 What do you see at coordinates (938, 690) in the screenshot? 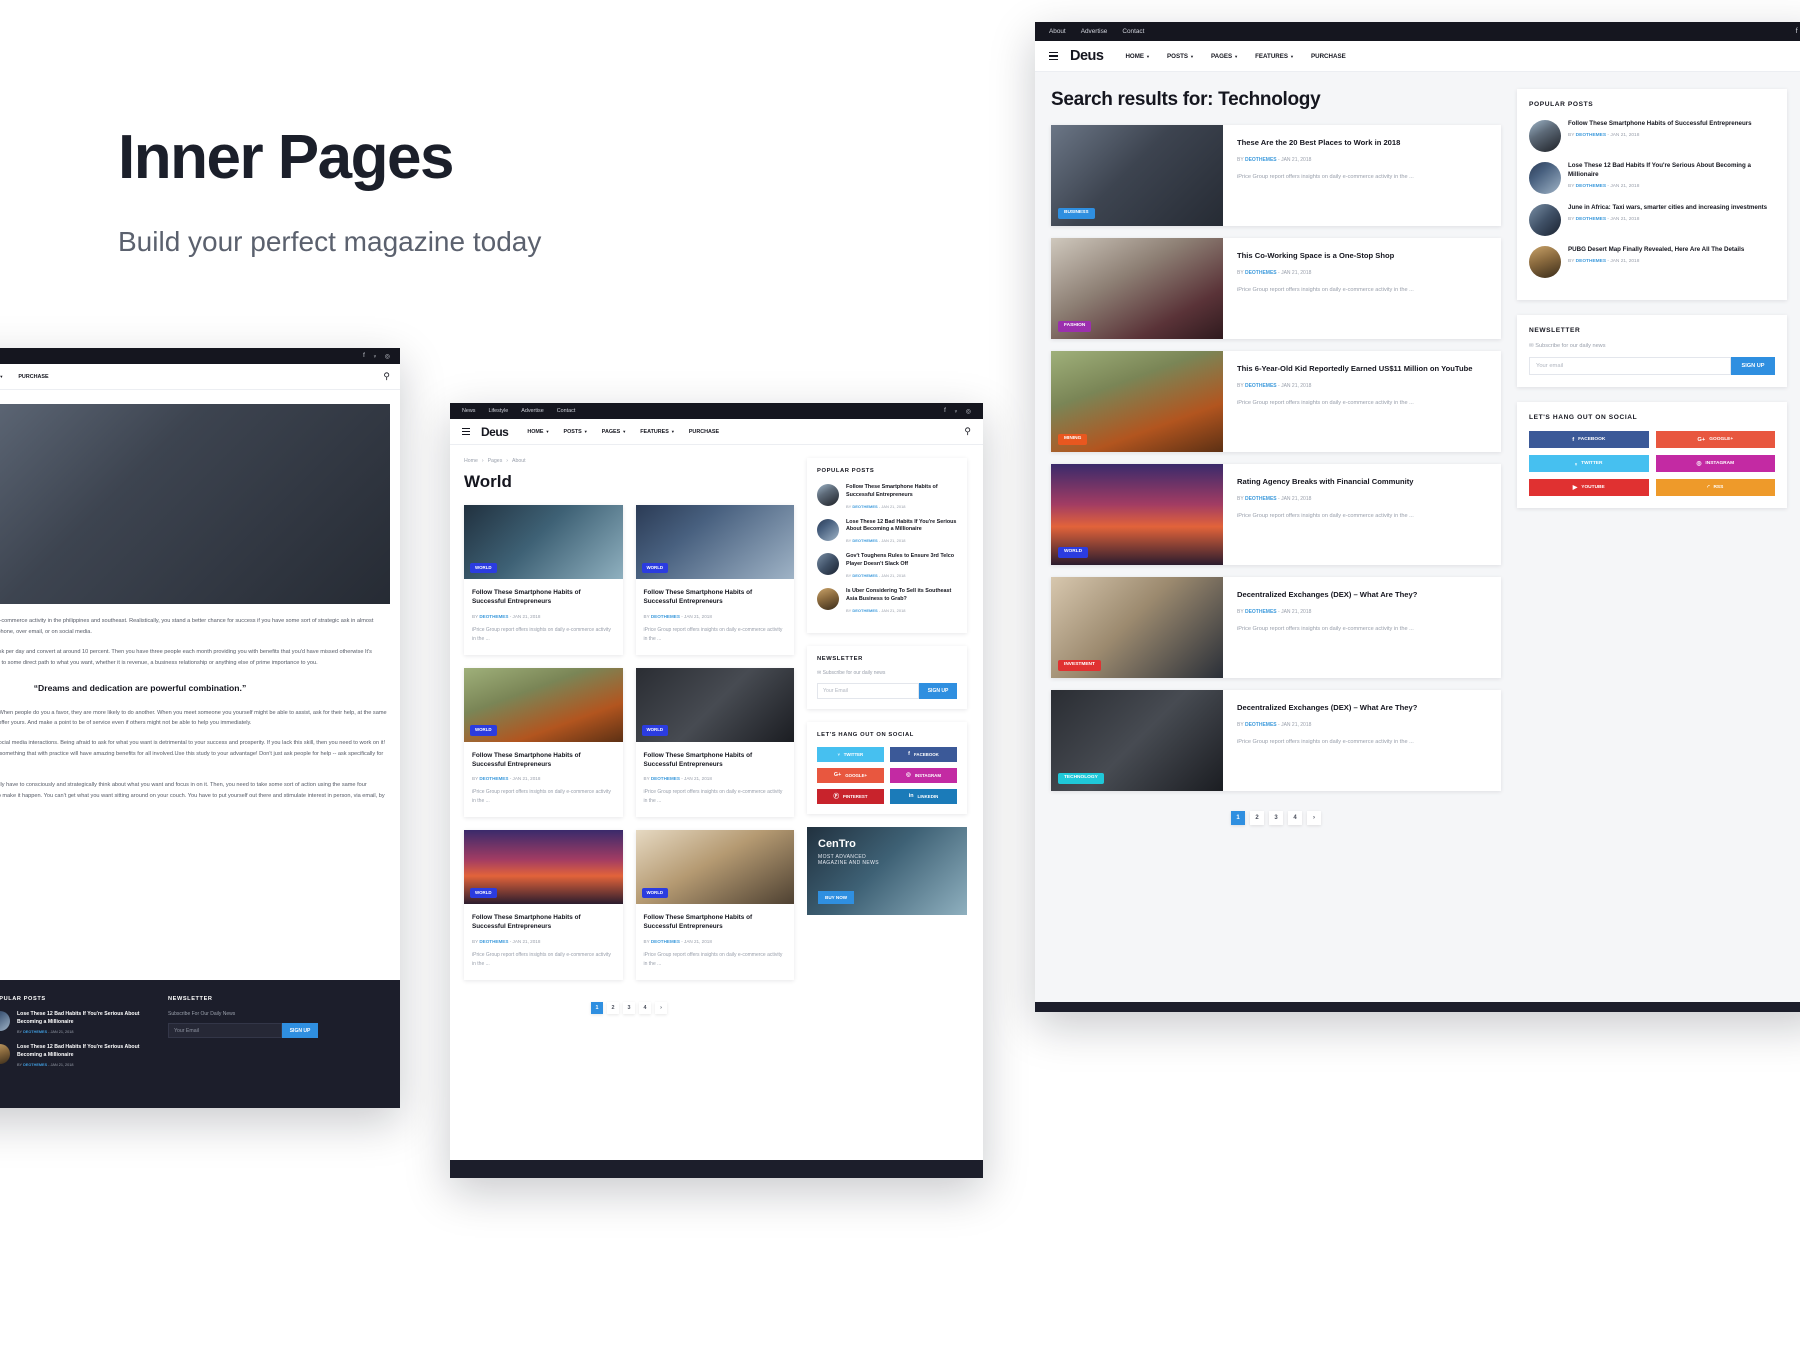
I see `center-signup-button: SIGN UP` at bounding box center [938, 690].